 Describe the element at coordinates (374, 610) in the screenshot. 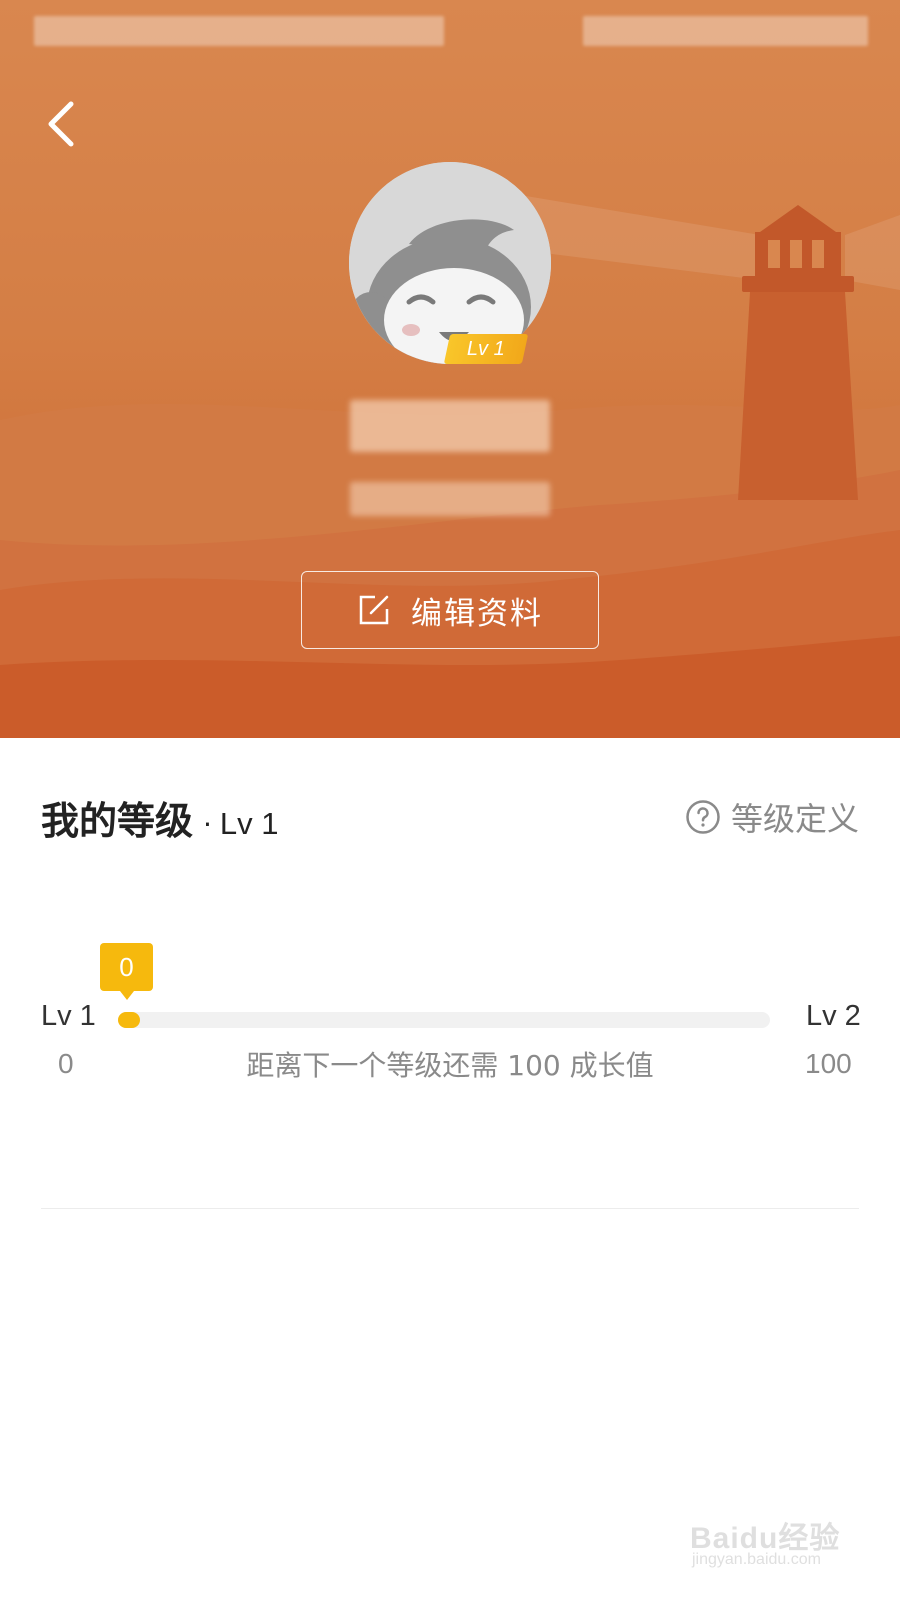

I see `edit-icon` at that location.